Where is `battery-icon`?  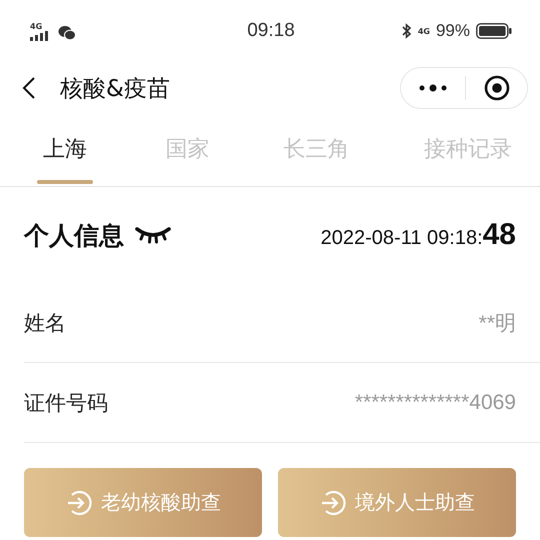 battery-icon is located at coordinates (494, 31).